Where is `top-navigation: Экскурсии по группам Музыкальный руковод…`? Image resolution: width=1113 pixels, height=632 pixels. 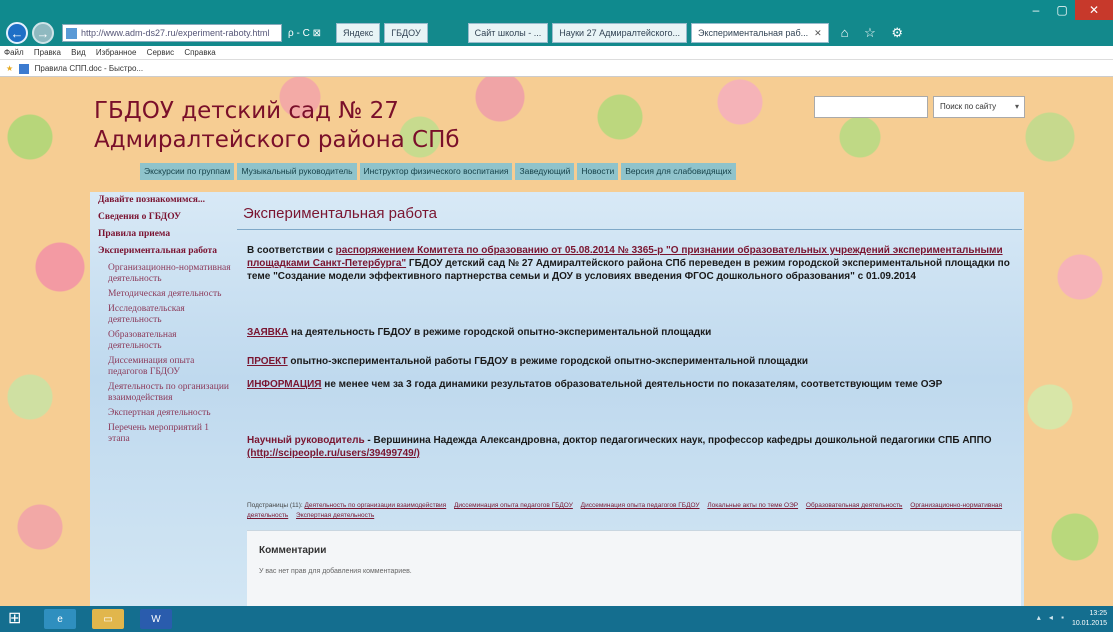 top-navigation: Экскурсии по группам Музыкальный руковод… is located at coordinates (438, 171).